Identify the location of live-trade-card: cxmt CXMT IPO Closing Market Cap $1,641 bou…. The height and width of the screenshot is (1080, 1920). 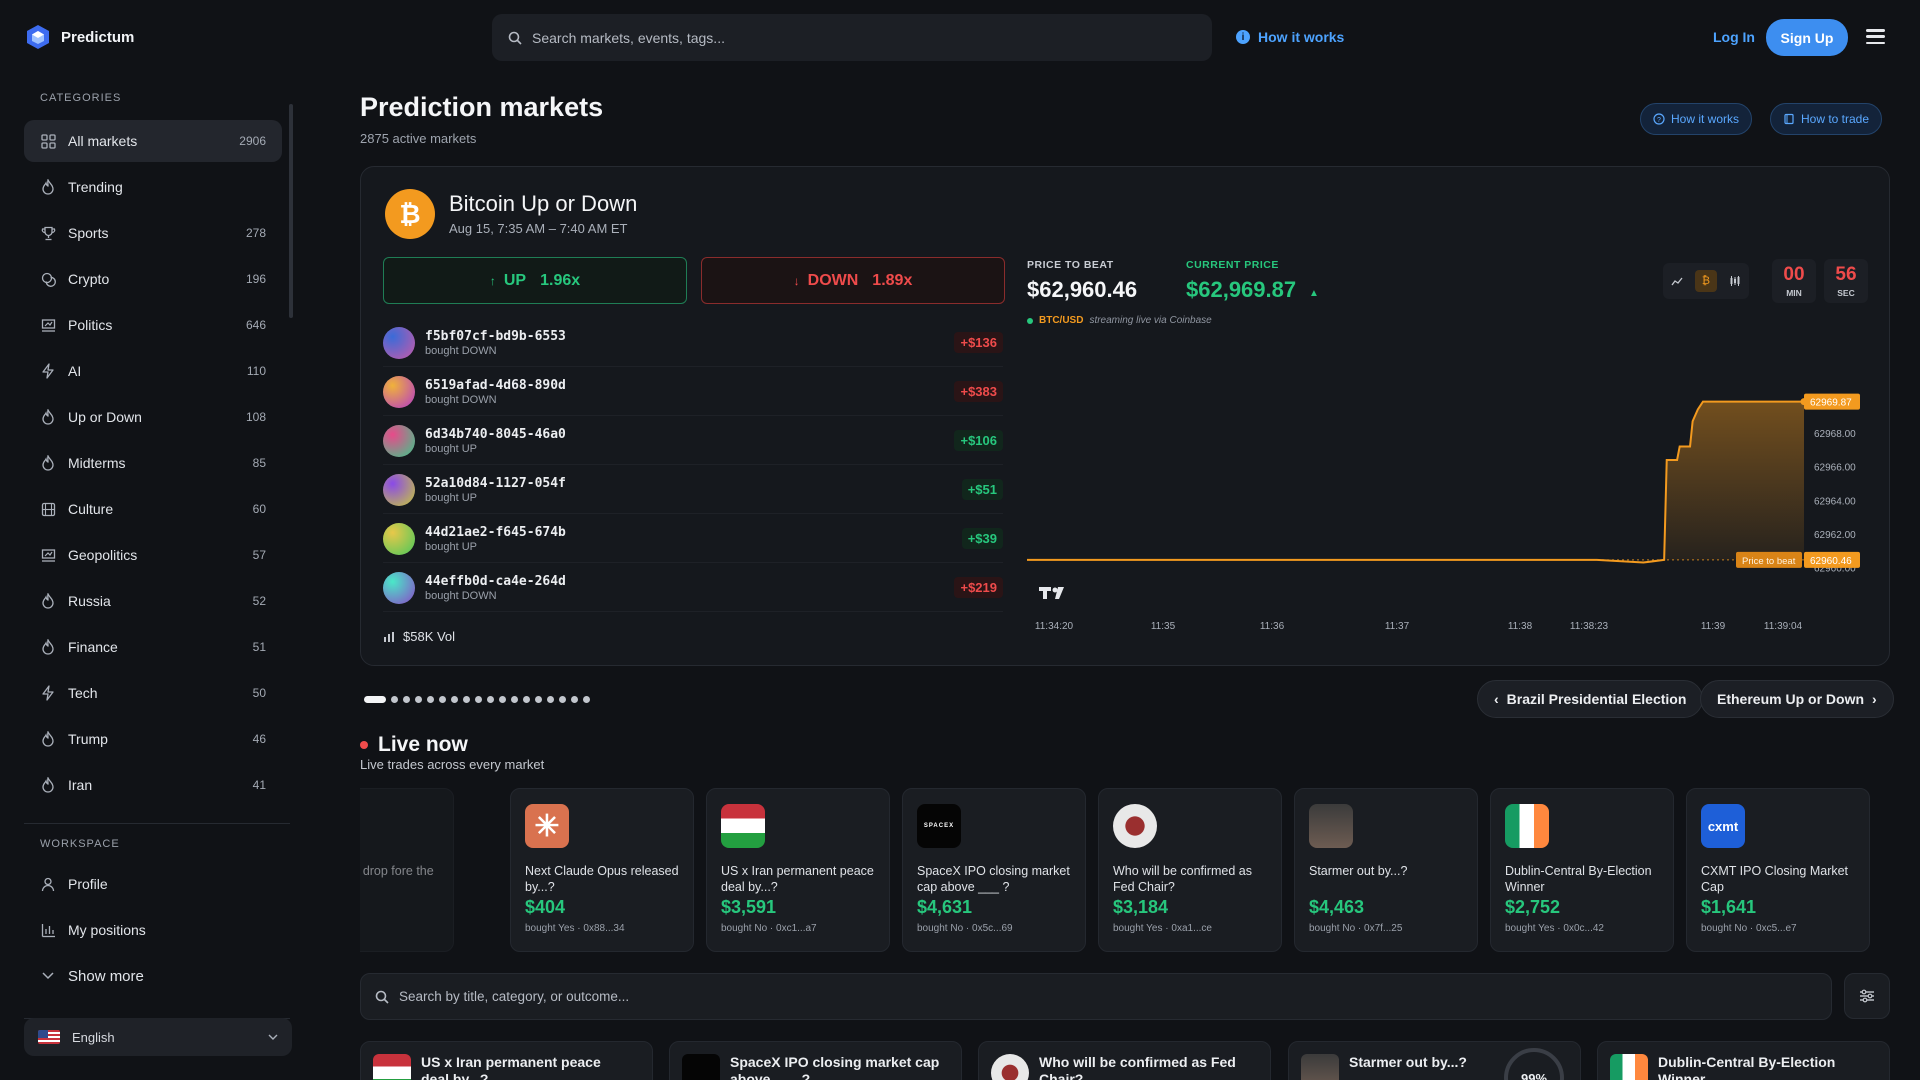
(1778, 870).